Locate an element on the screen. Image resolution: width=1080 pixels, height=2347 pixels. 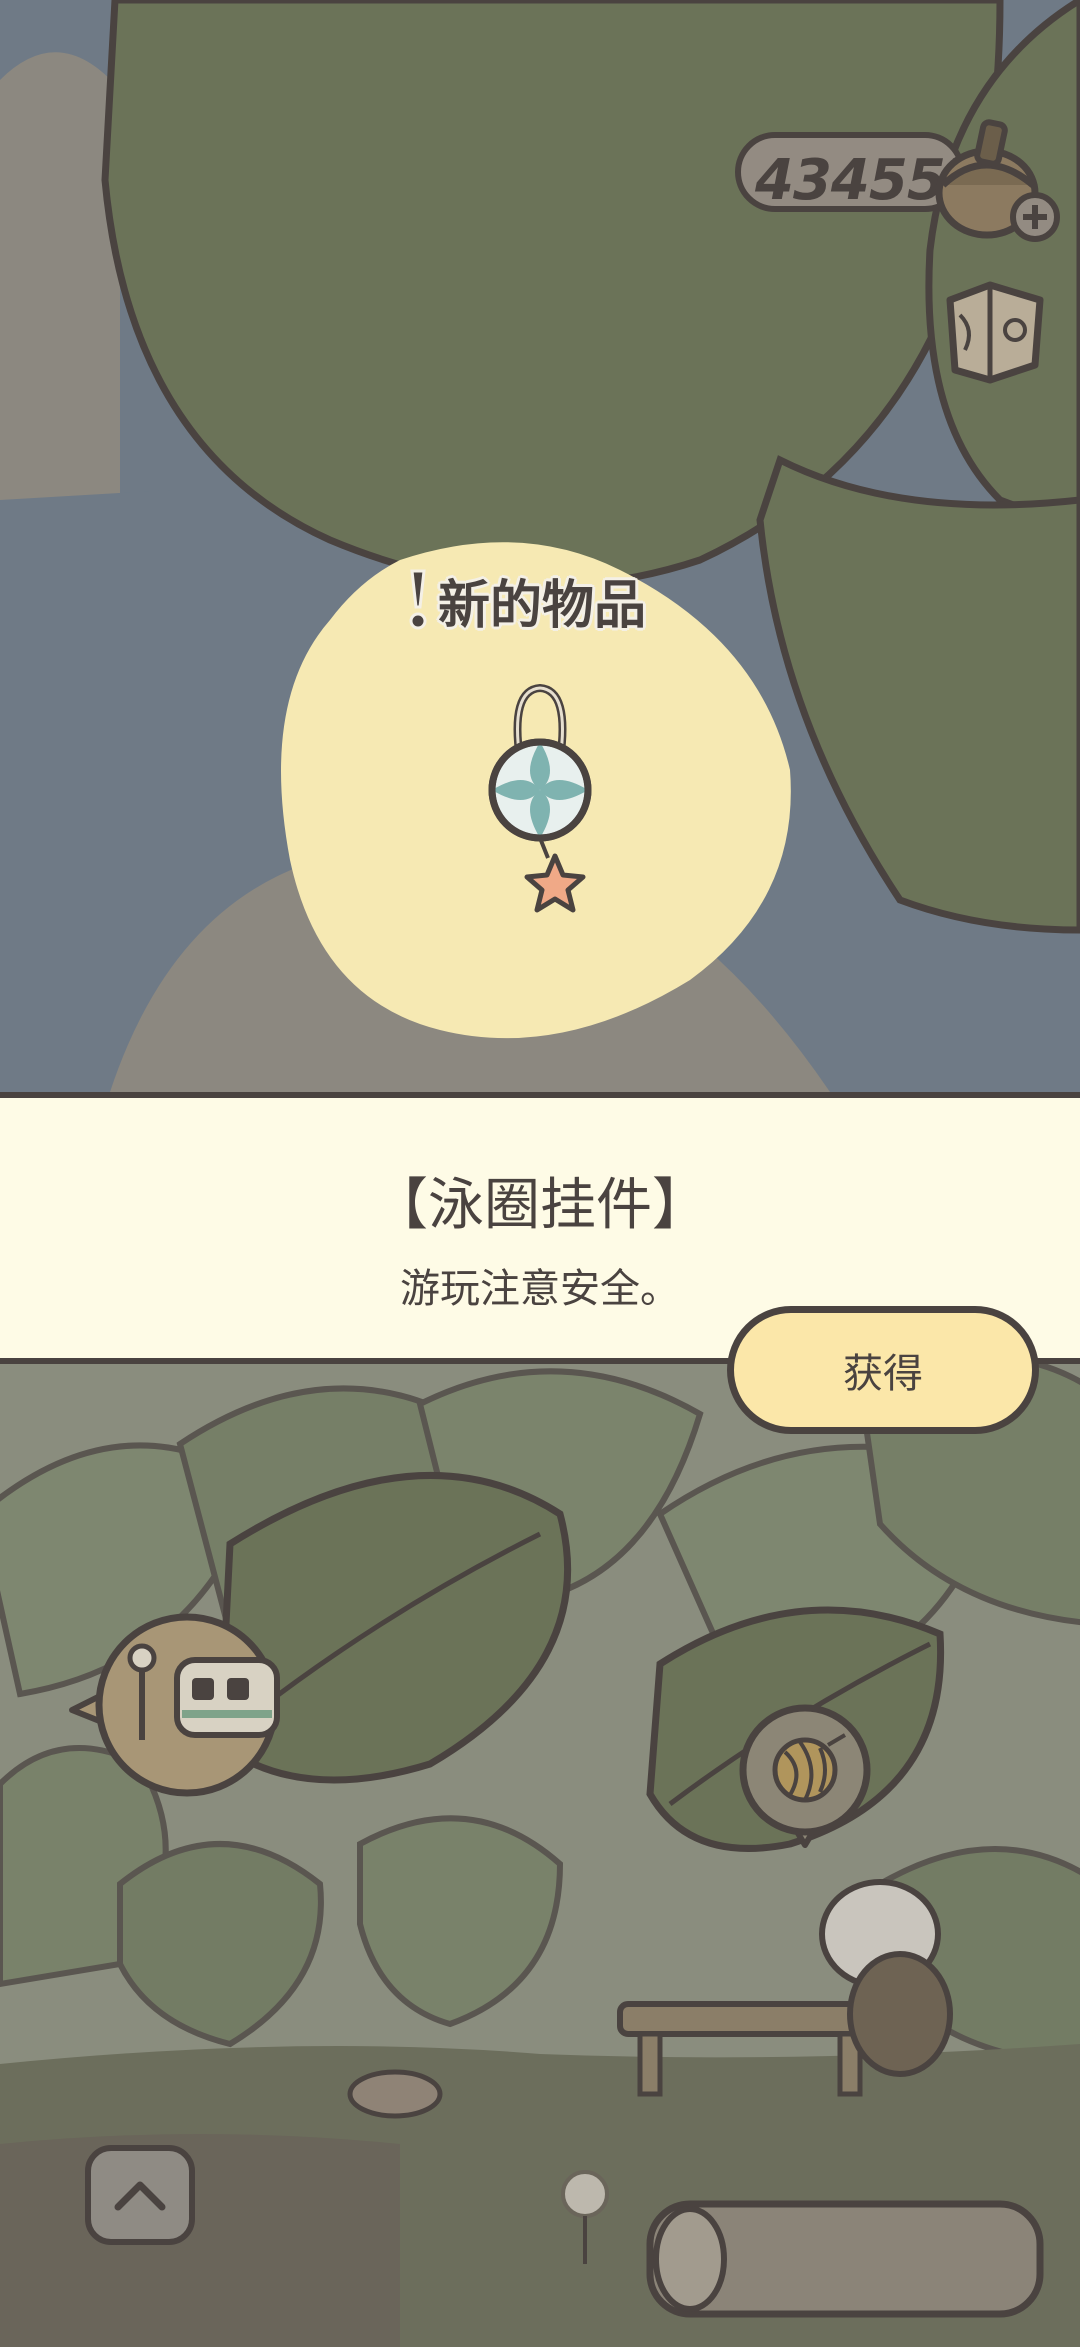
yarn-bubble-button is located at coordinates (805, 1775).